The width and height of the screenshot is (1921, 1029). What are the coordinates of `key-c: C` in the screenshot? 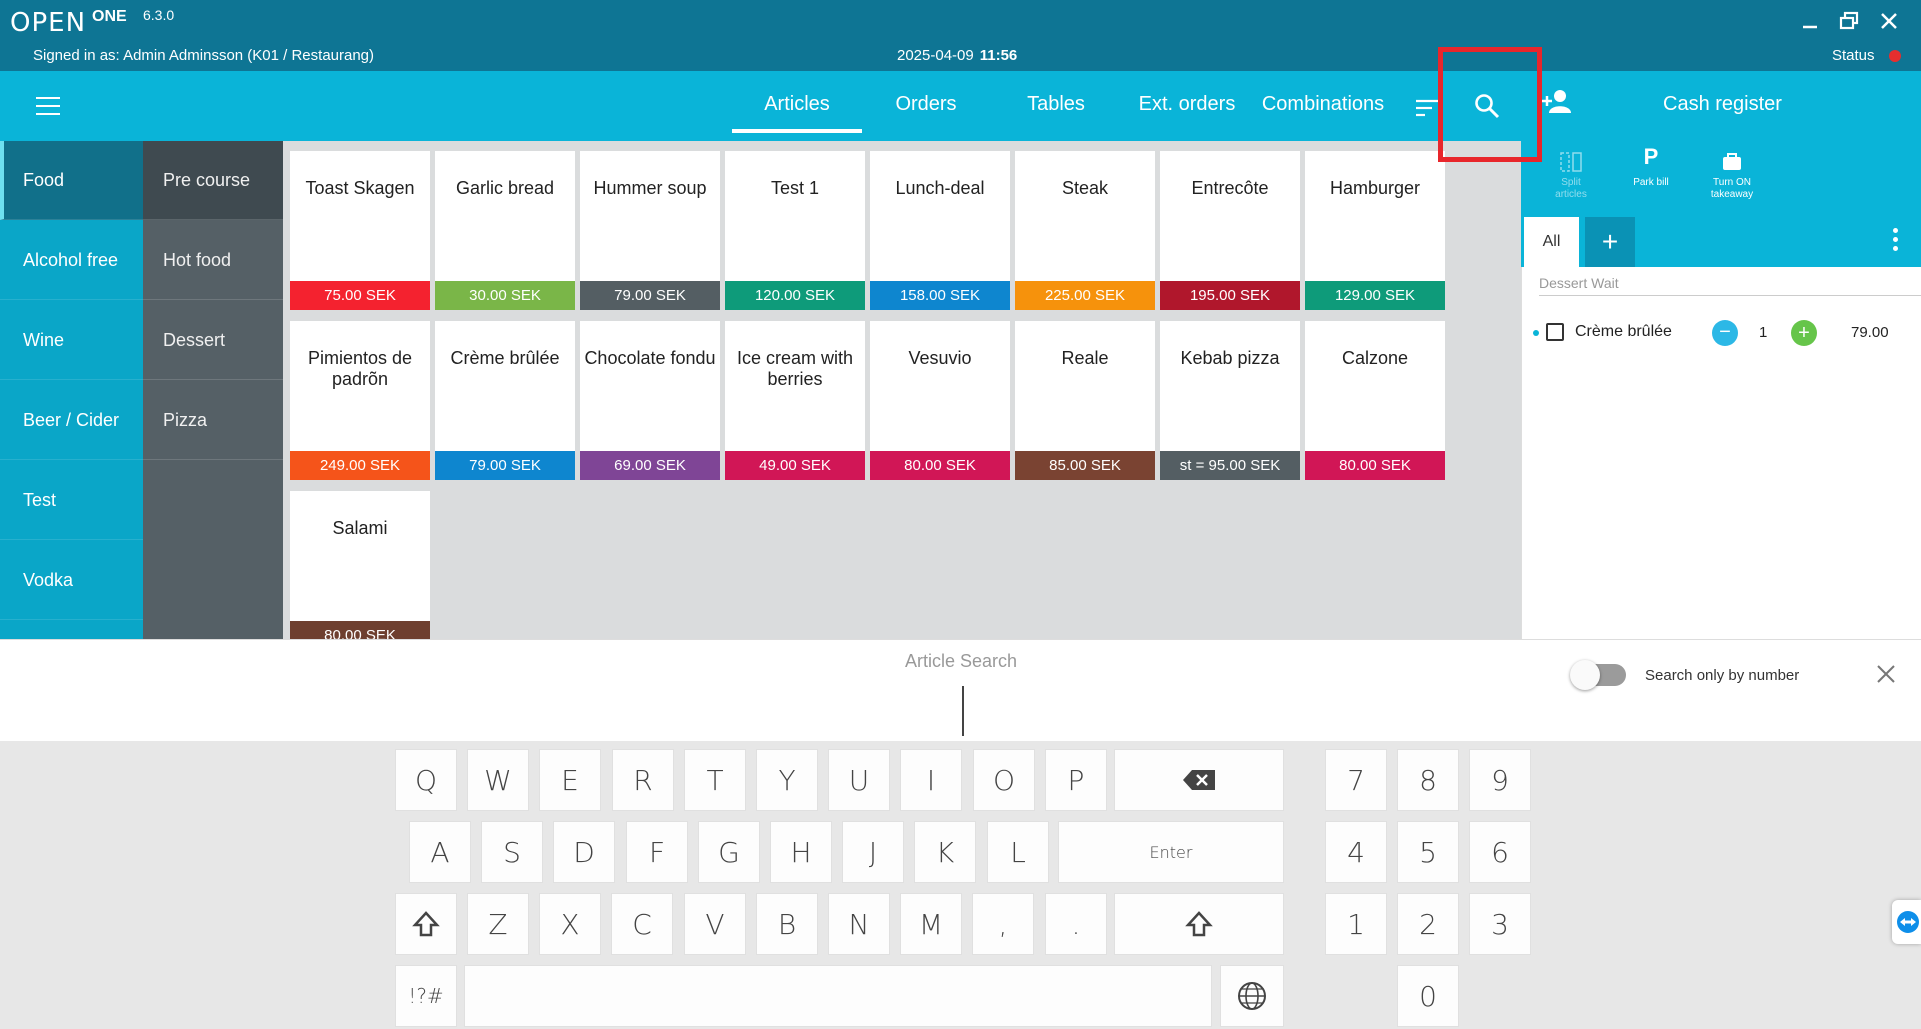 It's located at (642, 924).